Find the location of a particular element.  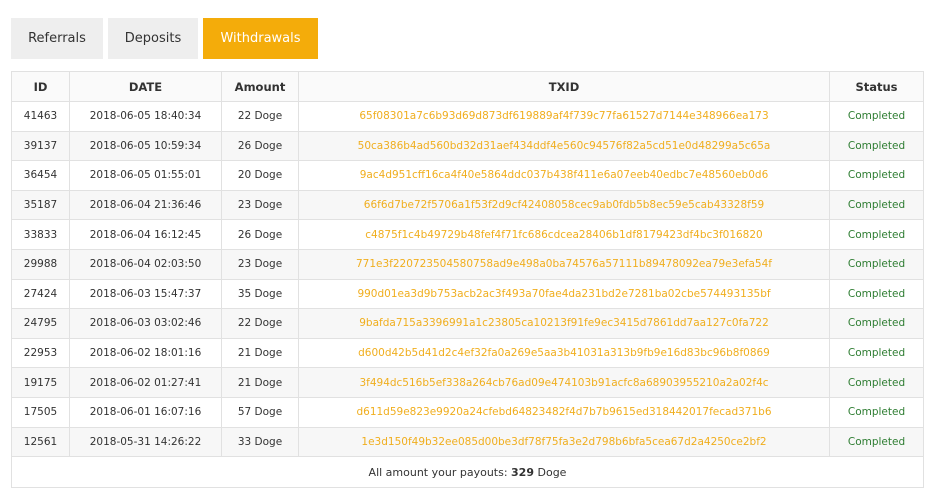

table-footer-row: All amount your payouts: 329 Doge is located at coordinates (467, 472).